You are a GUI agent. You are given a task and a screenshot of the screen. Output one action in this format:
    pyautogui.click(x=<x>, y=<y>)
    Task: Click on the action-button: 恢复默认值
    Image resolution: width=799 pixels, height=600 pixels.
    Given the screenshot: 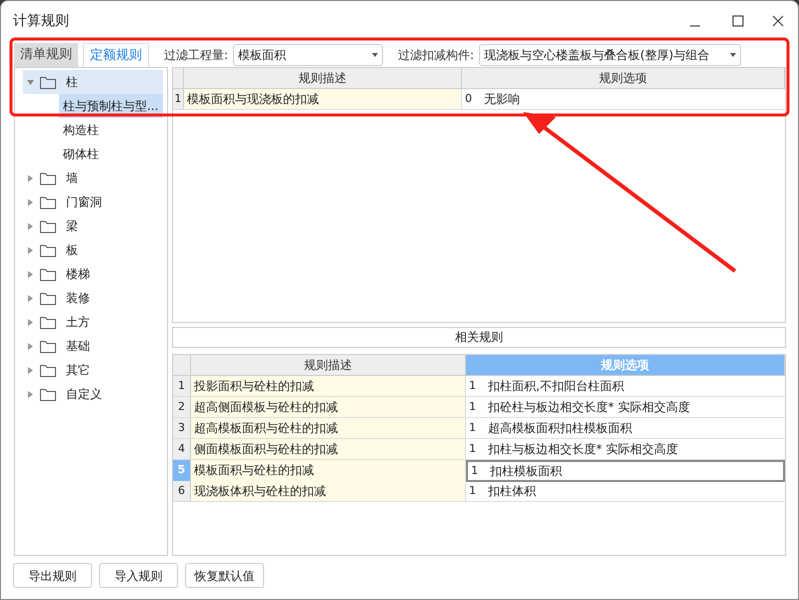 What is the action you would take?
    pyautogui.click(x=224, y=575)
    